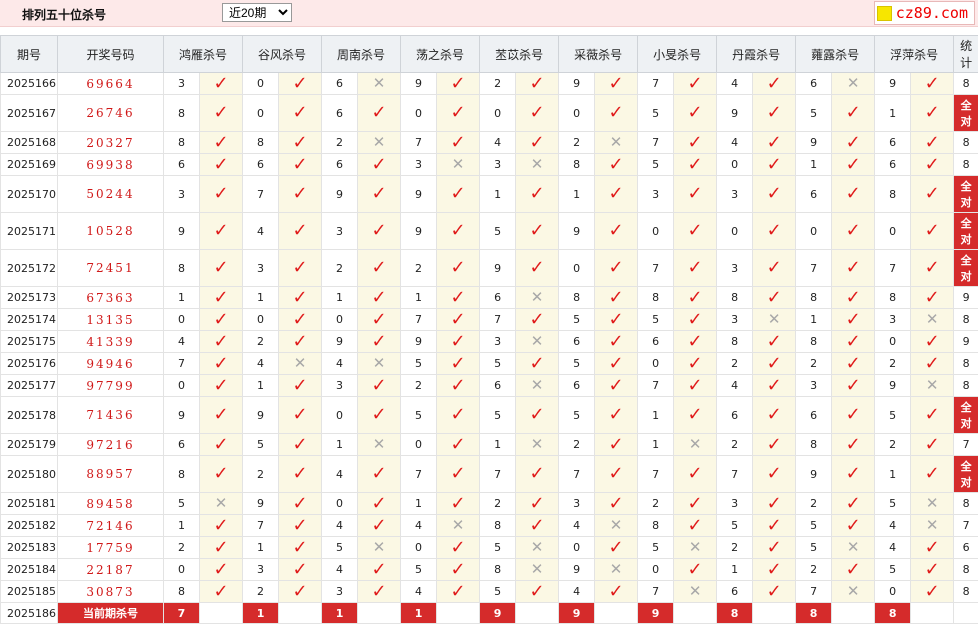 The height and width of the screenshot is (624, 978). Describe the element at coordinates (656, 445) in the screenshot. I see `kill-value-cell: 1` at that location.